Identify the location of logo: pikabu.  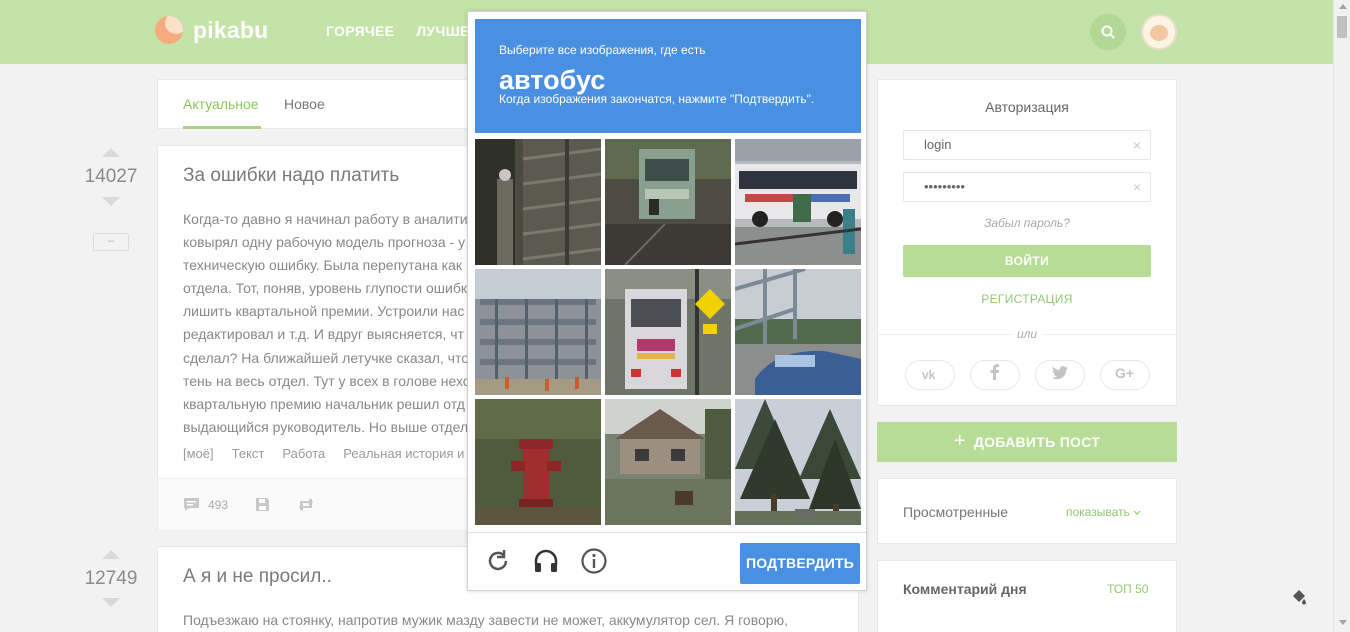
(211, 30).